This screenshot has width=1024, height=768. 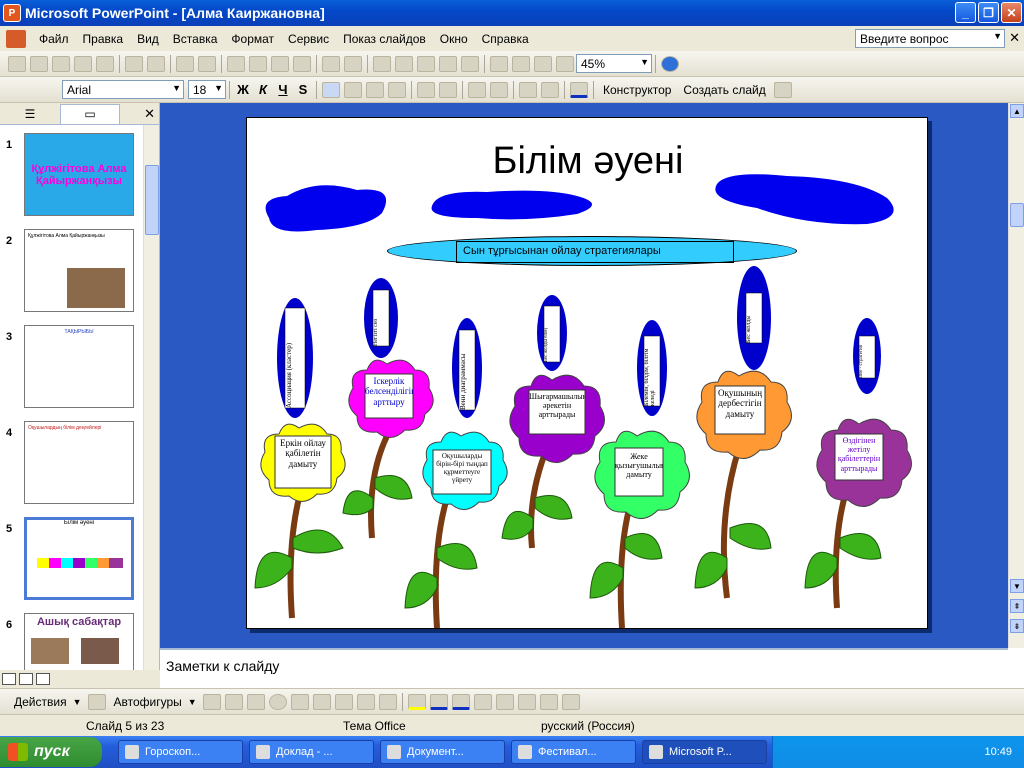 What do you see at coordinates (105, 63) in the screenshot?
I see `email-icon` at bounding box center [105, 63].